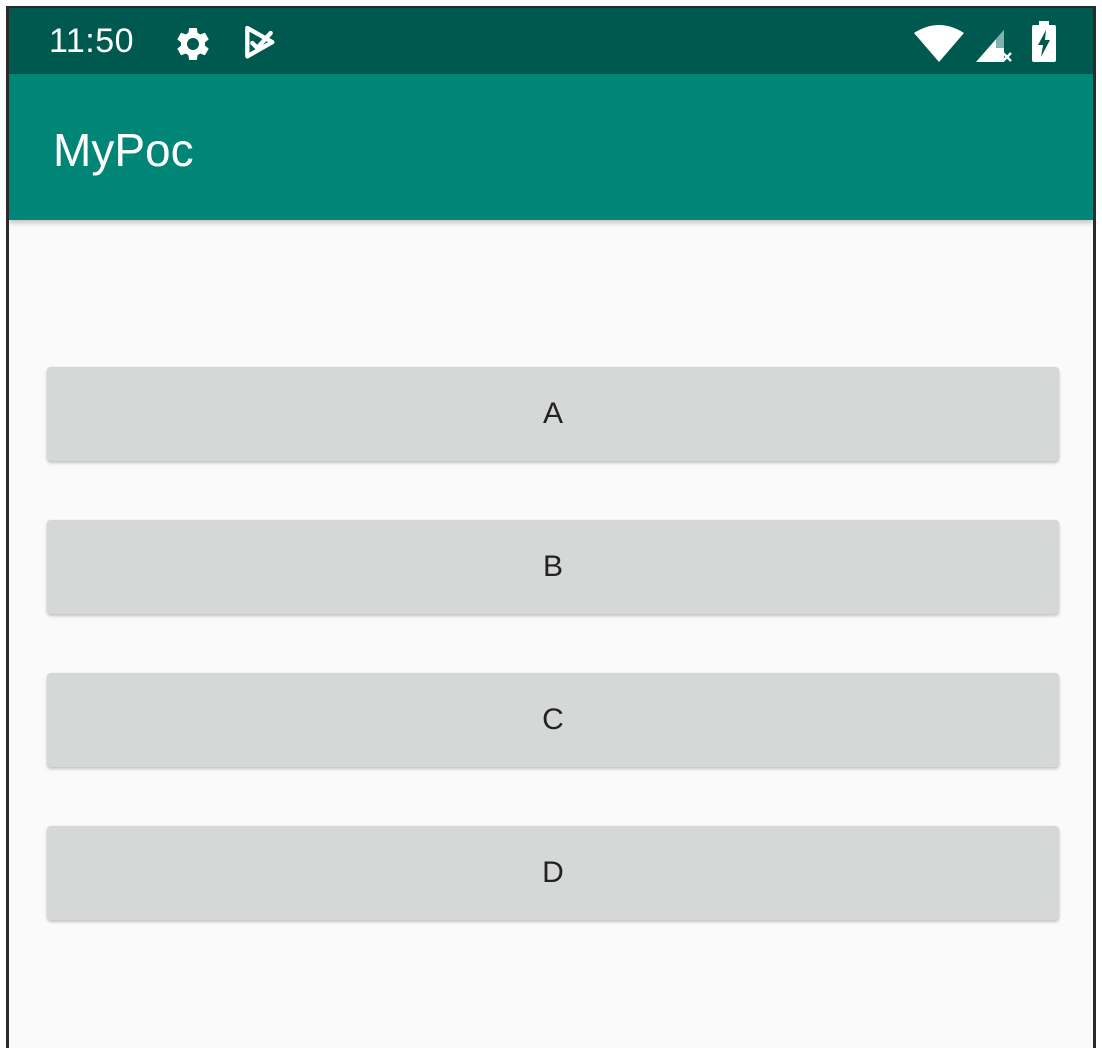 The width and height of the screenshot is (1102, 1048). Describe the element at coordinates (994, 46) in the screenshot. I see `signal-icon` at that location.